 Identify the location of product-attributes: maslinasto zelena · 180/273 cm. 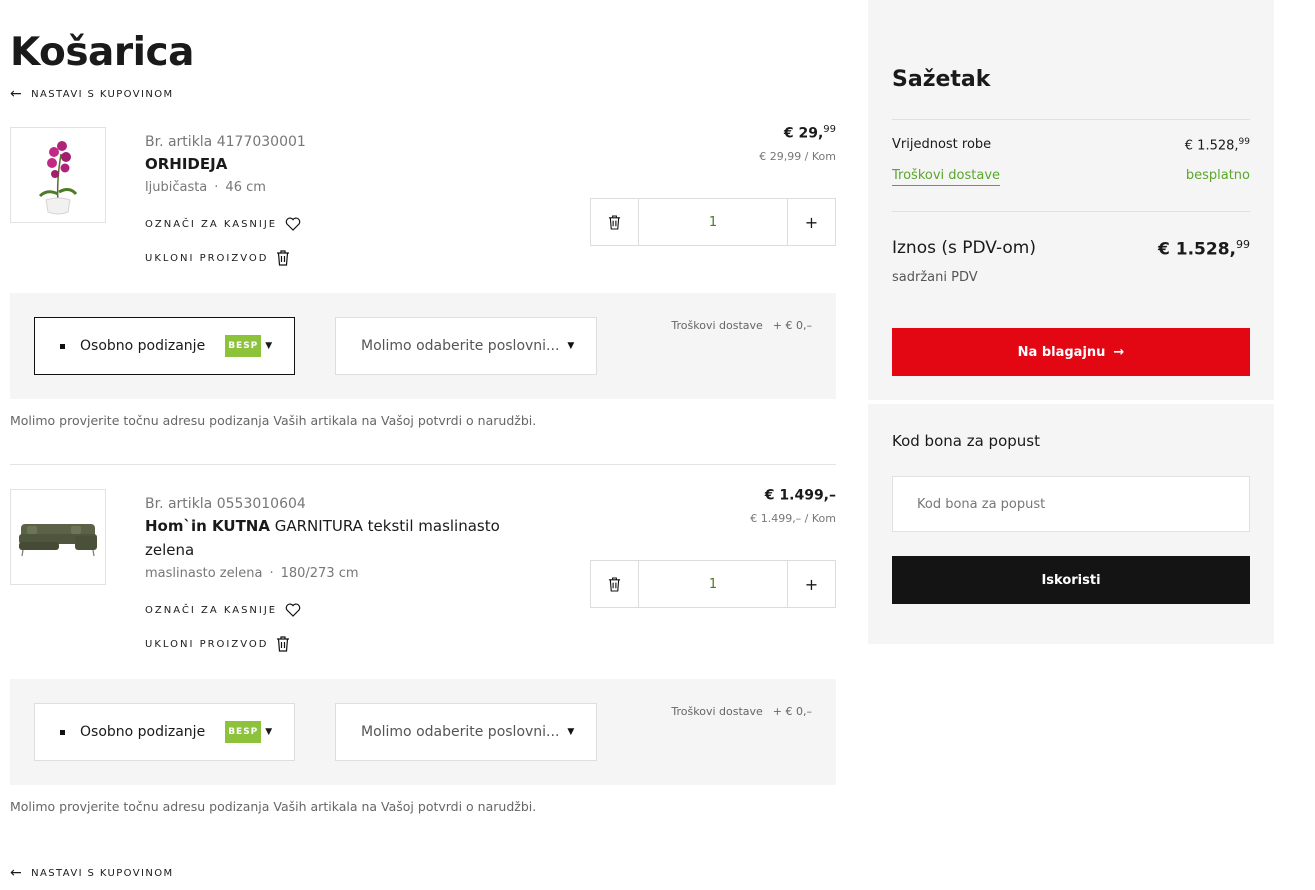
(252, 573).